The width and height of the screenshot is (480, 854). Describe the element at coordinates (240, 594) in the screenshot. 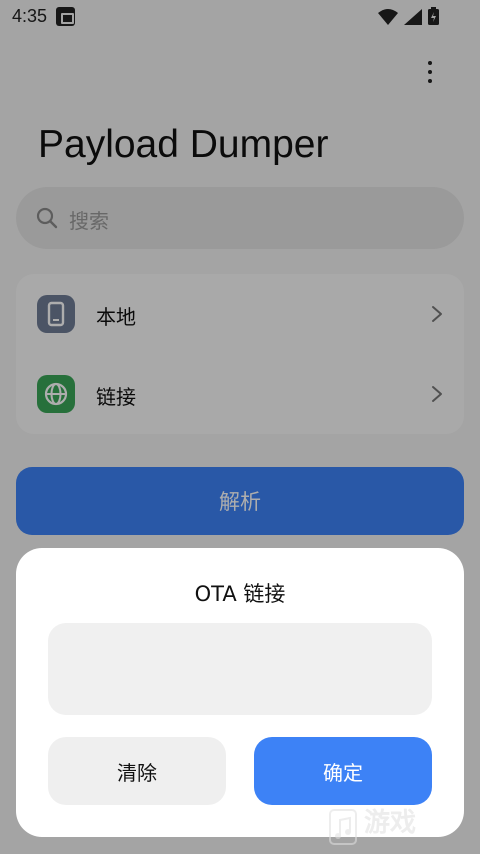

I see `dialog-title: OTA 链接` at that location.